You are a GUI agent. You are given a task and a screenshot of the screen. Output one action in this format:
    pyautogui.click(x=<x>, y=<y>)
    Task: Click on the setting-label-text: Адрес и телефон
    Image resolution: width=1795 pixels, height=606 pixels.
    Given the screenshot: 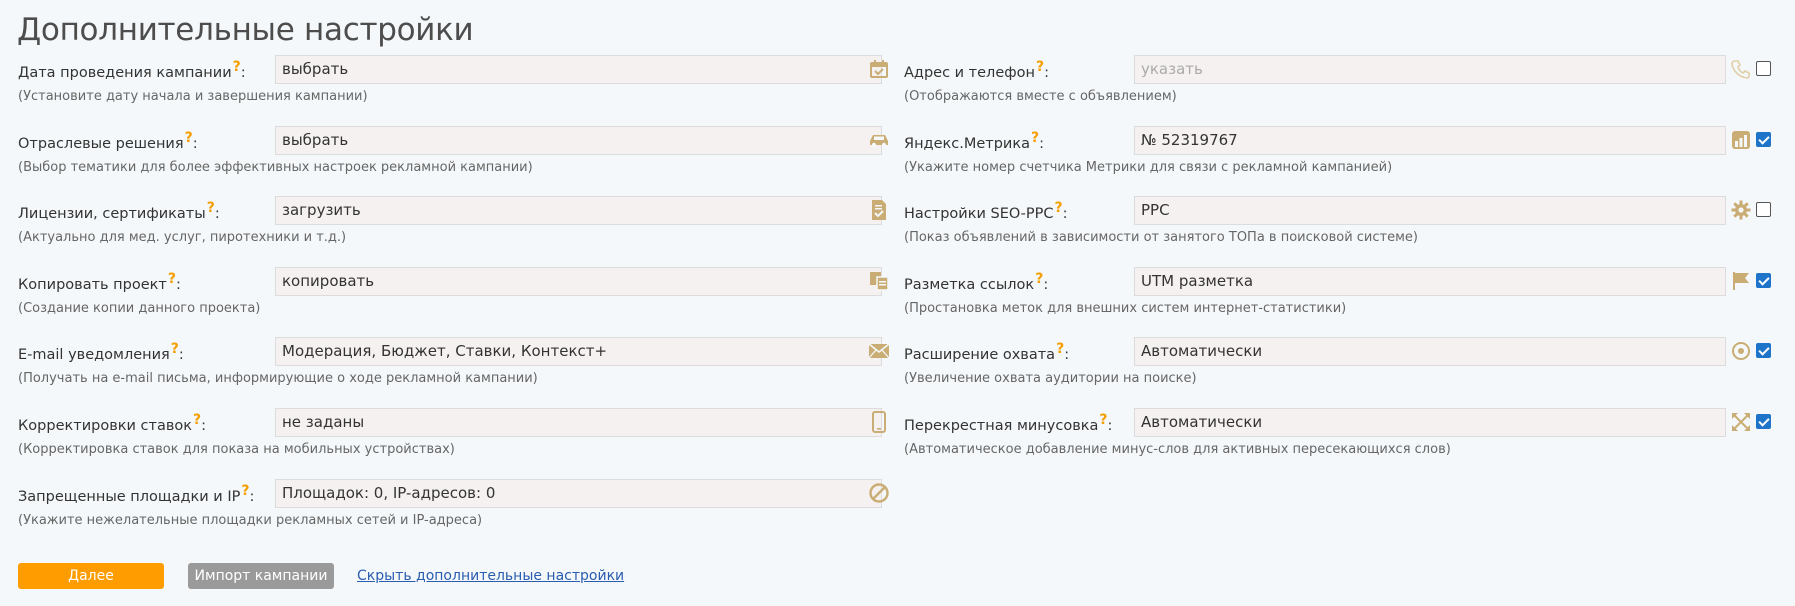 What is the action you would take?
    pyautogui.click(x=969, y=73)
    